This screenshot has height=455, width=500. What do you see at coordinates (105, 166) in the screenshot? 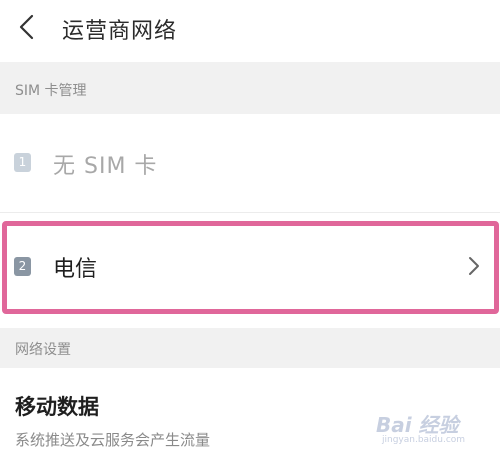
I see `sim-slot-label: 无 SIM 卡` at bounding box center [105, 166].